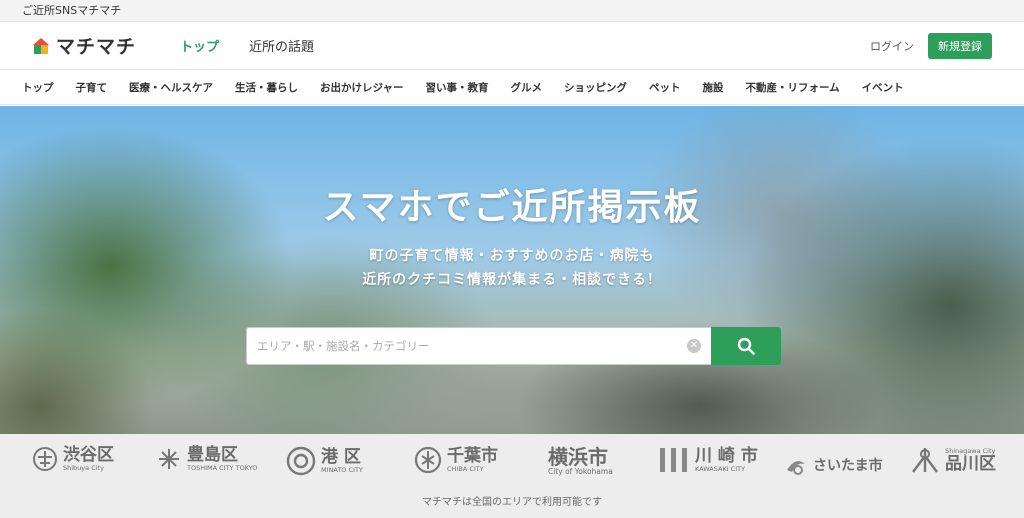 This screenshot has height=518, width=1024. Describe the element at coordinates (665, 87) in the screenshot. I see `category-item: ペット` at that location.